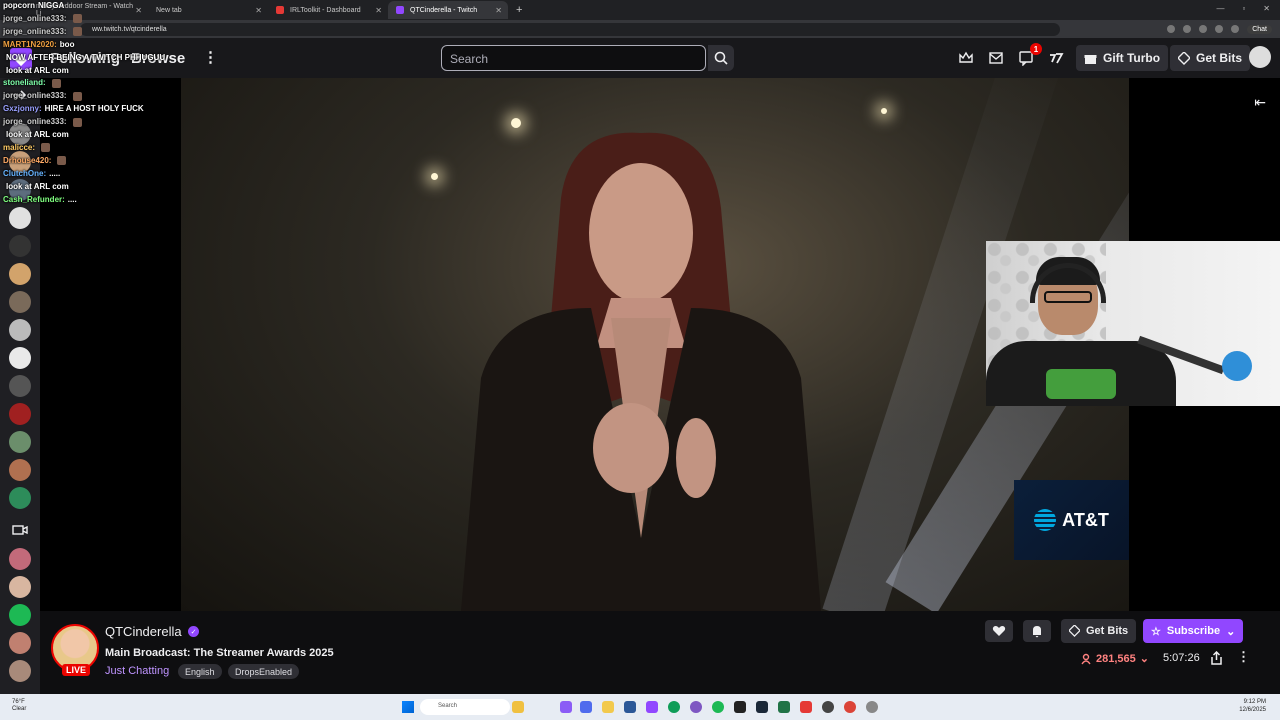 The image size is (1280, 720). What do you see at coordinates (1122, 58) in the screenshot?
I see `gift-turbo-button: Gift Turbo` at bounding box center [1122, 58].